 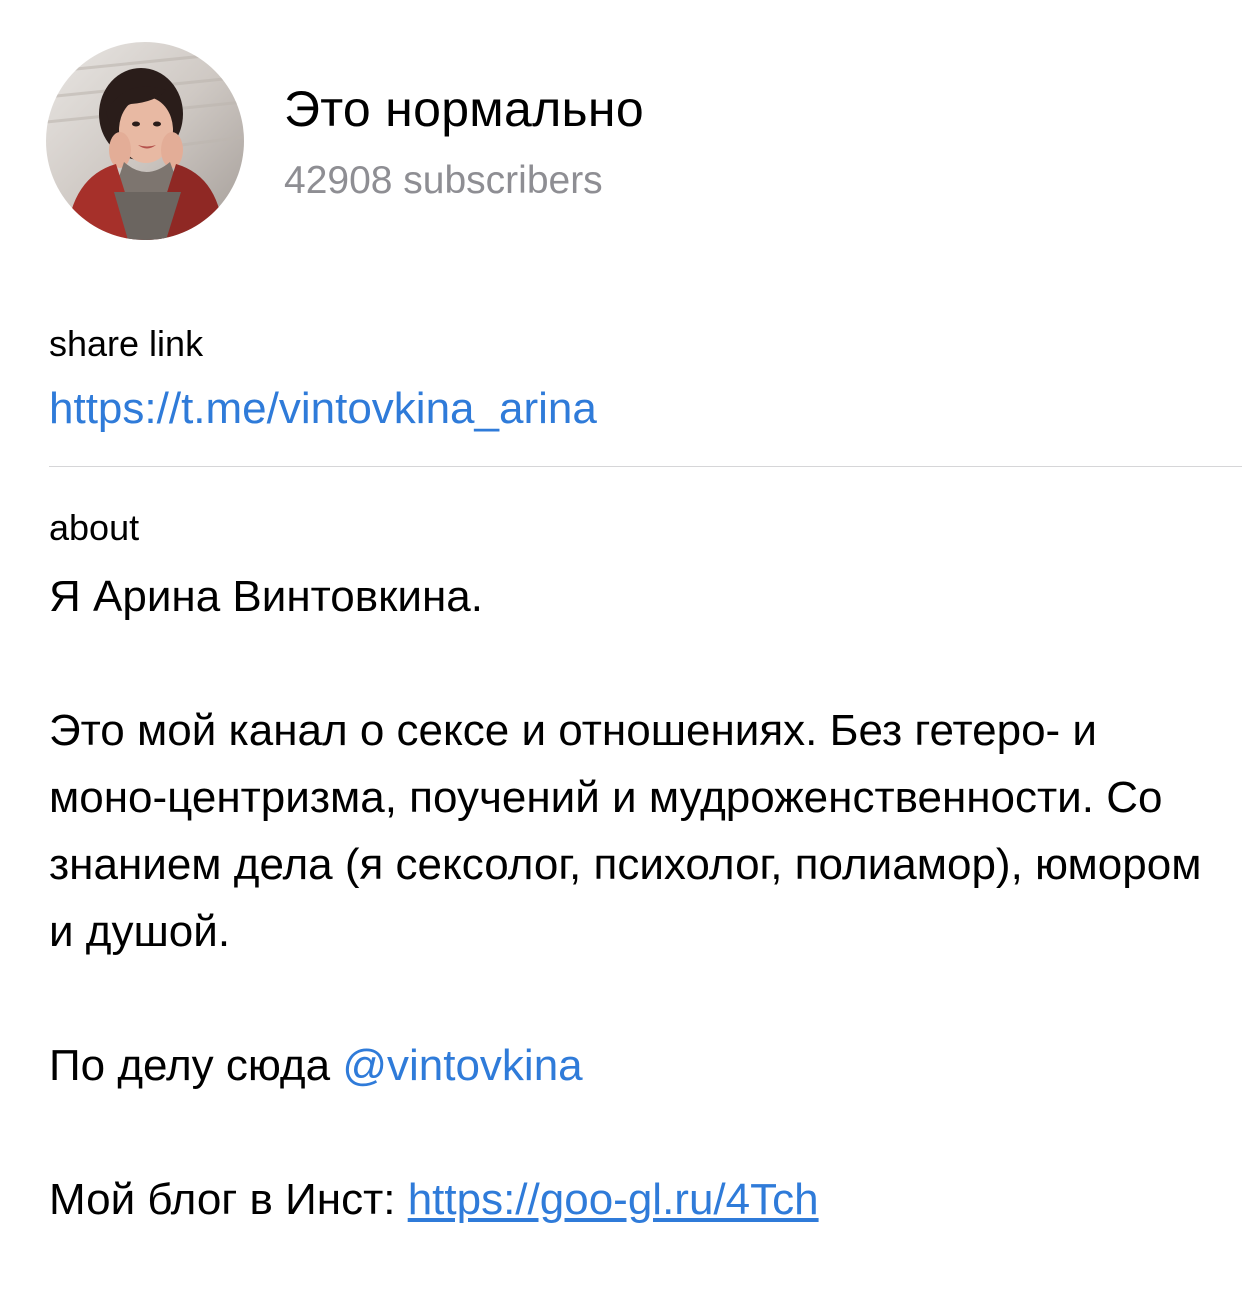 I want to click on share-link: https://t.me/vintovkina_arina, so click(x=323, y=409).